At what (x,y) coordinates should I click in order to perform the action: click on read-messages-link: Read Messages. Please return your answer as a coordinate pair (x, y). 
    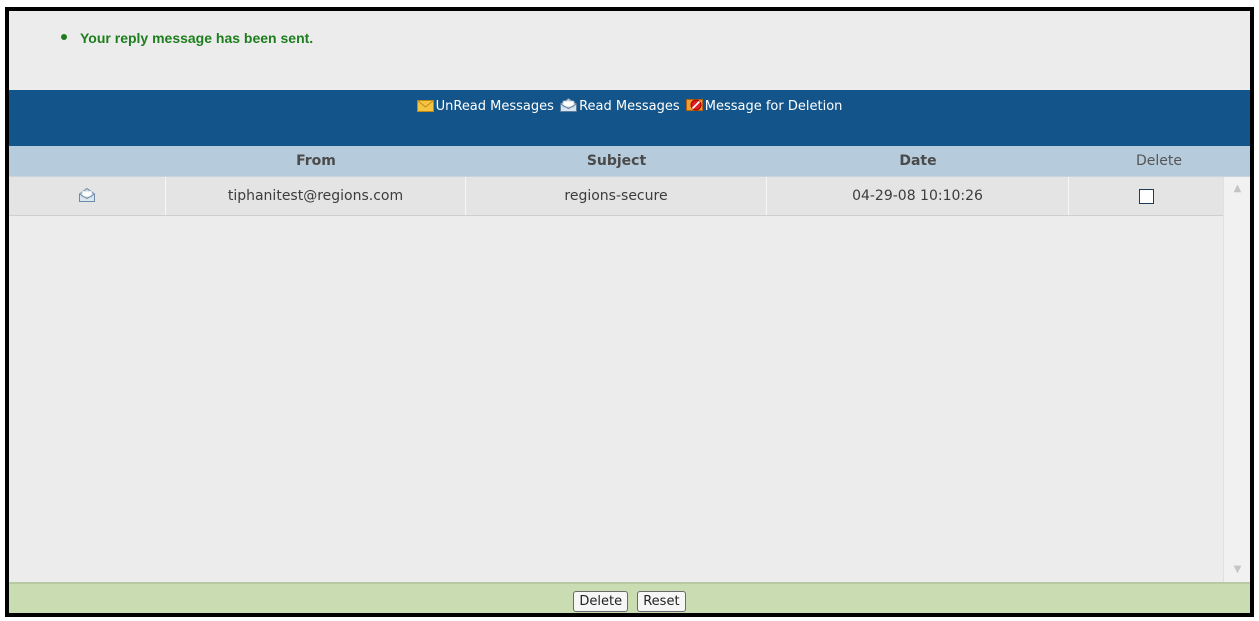
    Looking at the image, I should click on (620, 105).